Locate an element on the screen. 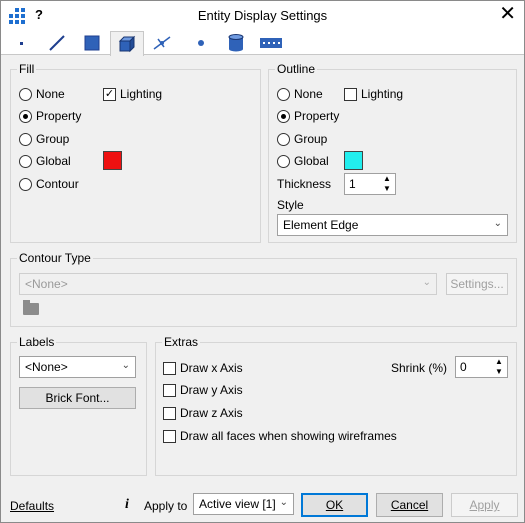 The image size is (525, 523). fill-none-label: None is located at coordinates (50, 94).